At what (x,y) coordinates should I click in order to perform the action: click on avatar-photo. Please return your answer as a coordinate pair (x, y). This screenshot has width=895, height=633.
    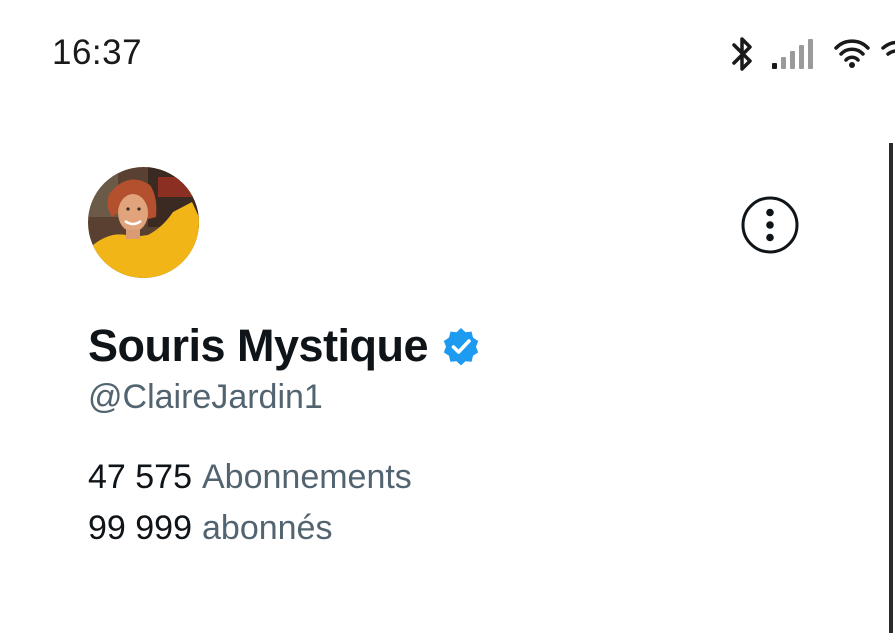
    Looking at the image, I should click on (143, 222).